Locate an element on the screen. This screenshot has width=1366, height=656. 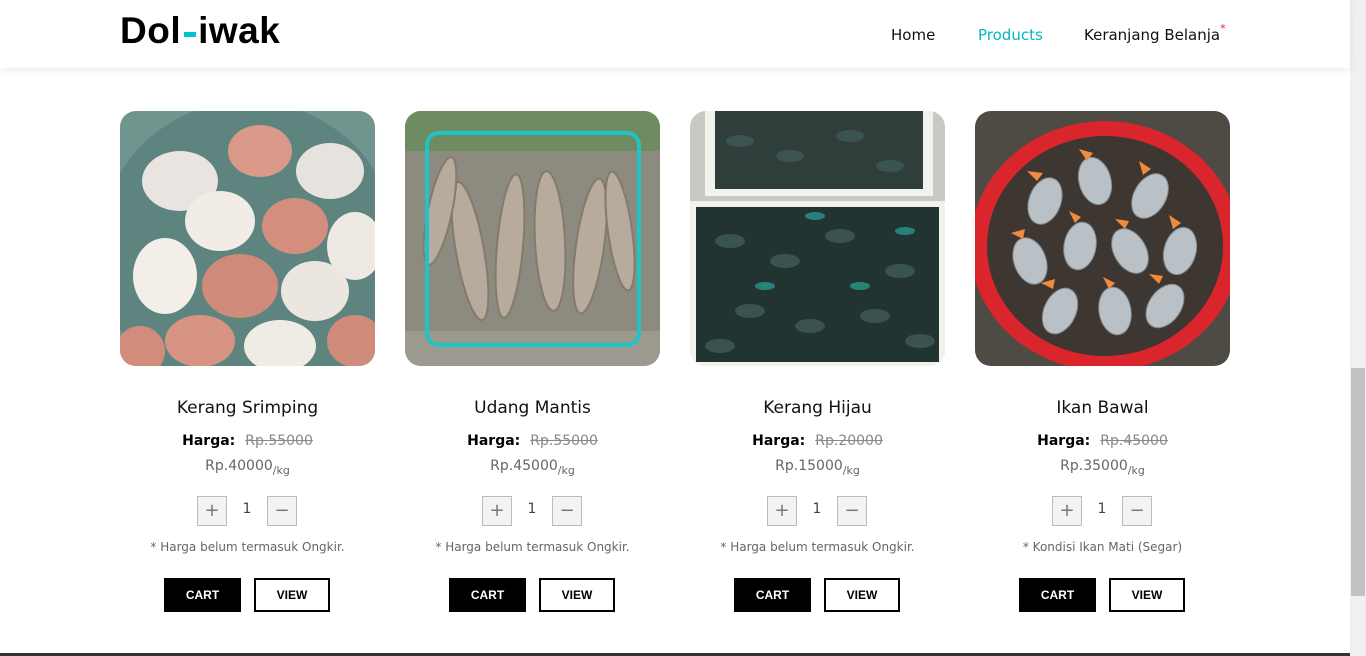
product-image-kerang-srimping is located at coordinates (247, 238).